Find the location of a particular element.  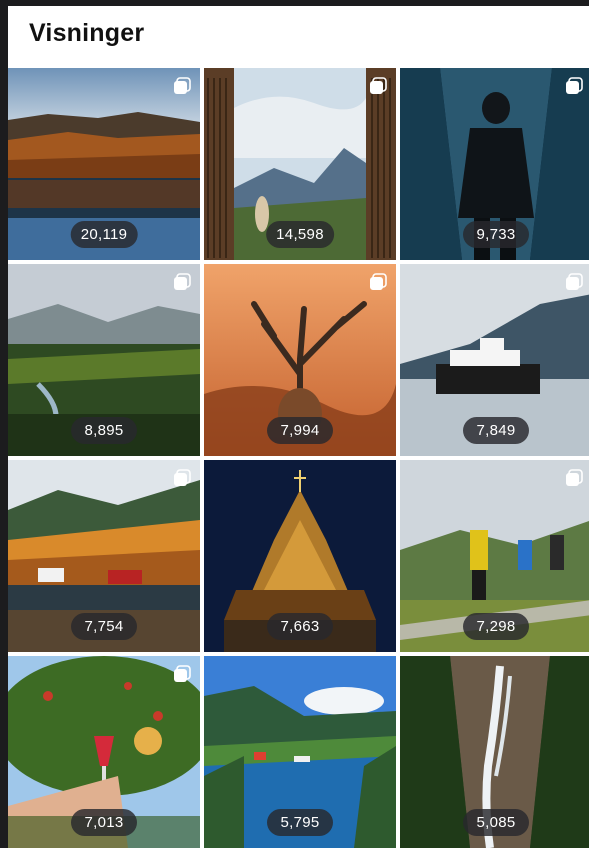

post-tile-10: 7,013 is located at coordinates (104, 752).